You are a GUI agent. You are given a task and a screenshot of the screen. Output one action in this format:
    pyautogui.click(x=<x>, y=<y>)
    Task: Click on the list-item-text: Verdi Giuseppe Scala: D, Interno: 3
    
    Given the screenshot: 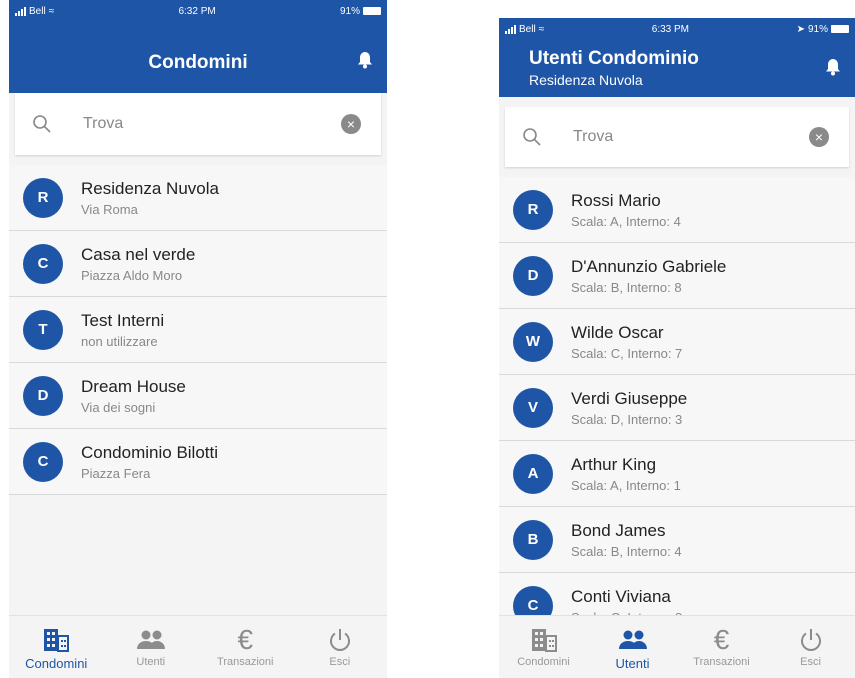 What is the action you would take?
    pyautogui.click(x=629, y=408)
    